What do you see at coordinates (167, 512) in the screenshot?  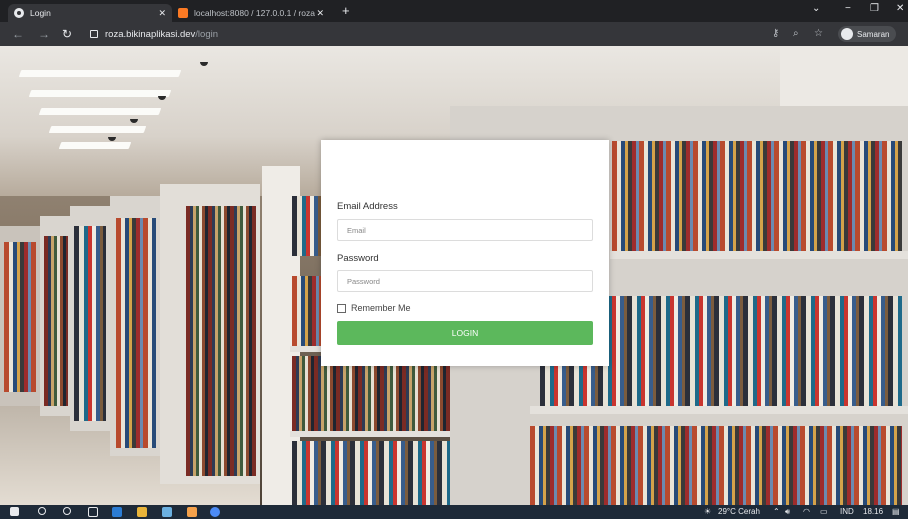 I see `app-icon` at bounding box center [167, 512].